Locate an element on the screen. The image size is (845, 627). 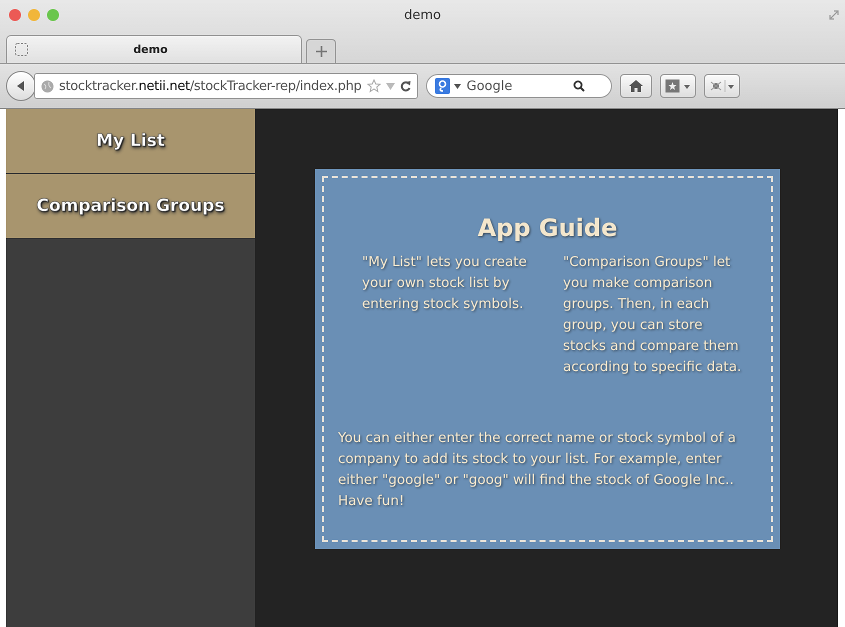
back-arrow-icon is located at coordinates (21, 86).